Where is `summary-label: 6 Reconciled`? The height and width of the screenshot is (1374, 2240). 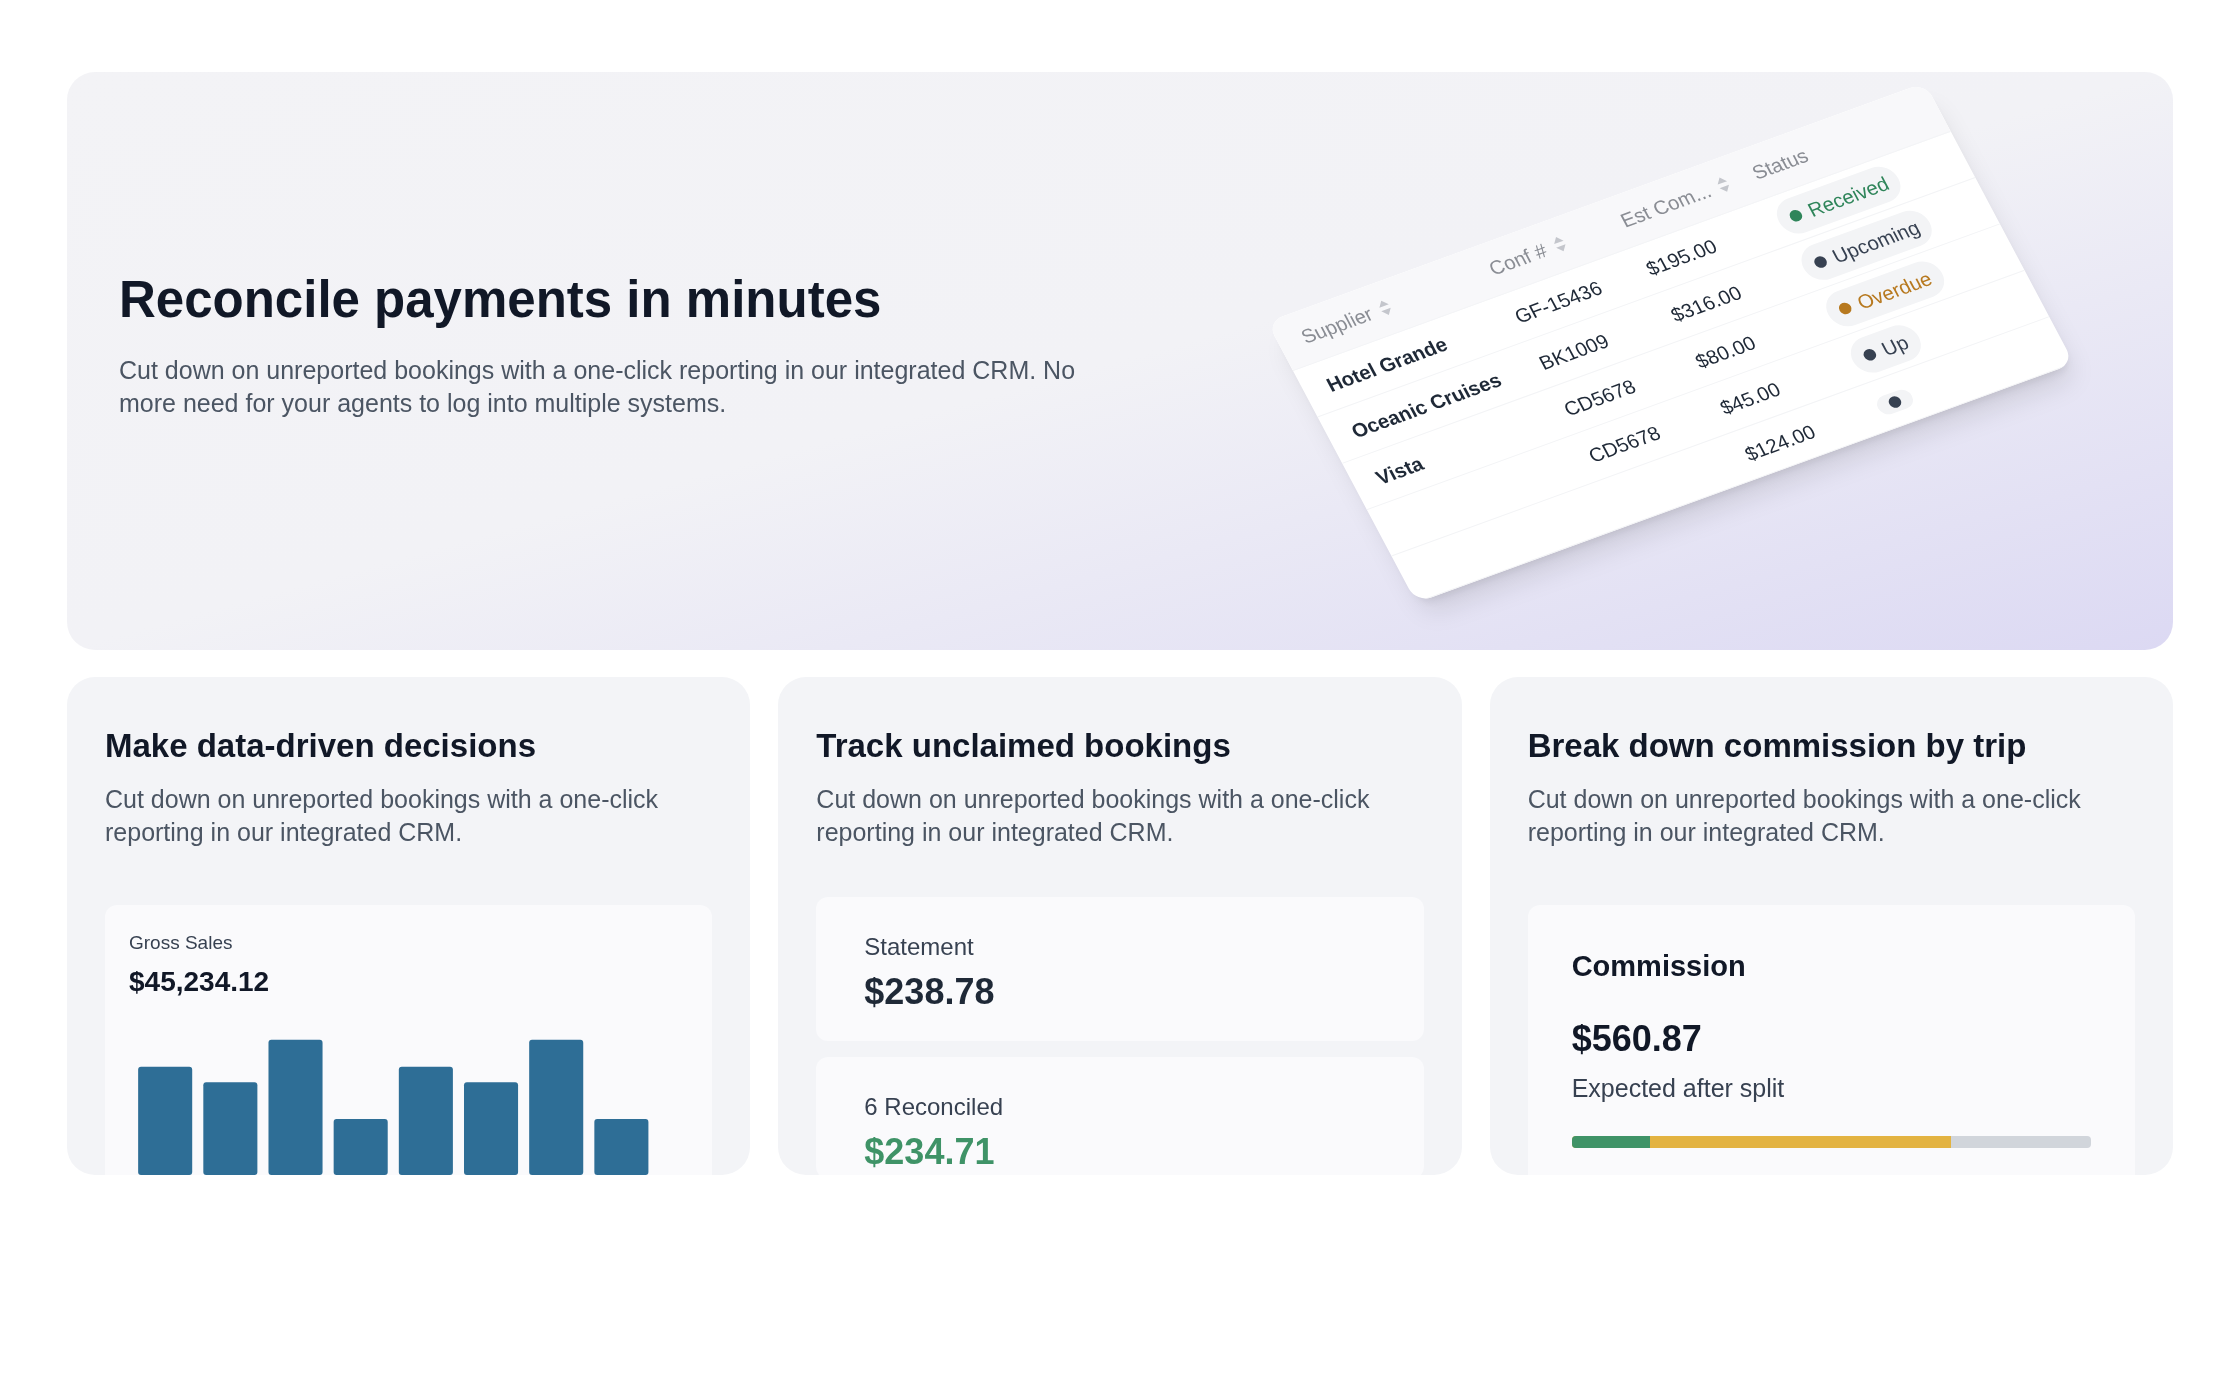 summary-label: 6 Reconciled is located at coordinates (934, 1106).